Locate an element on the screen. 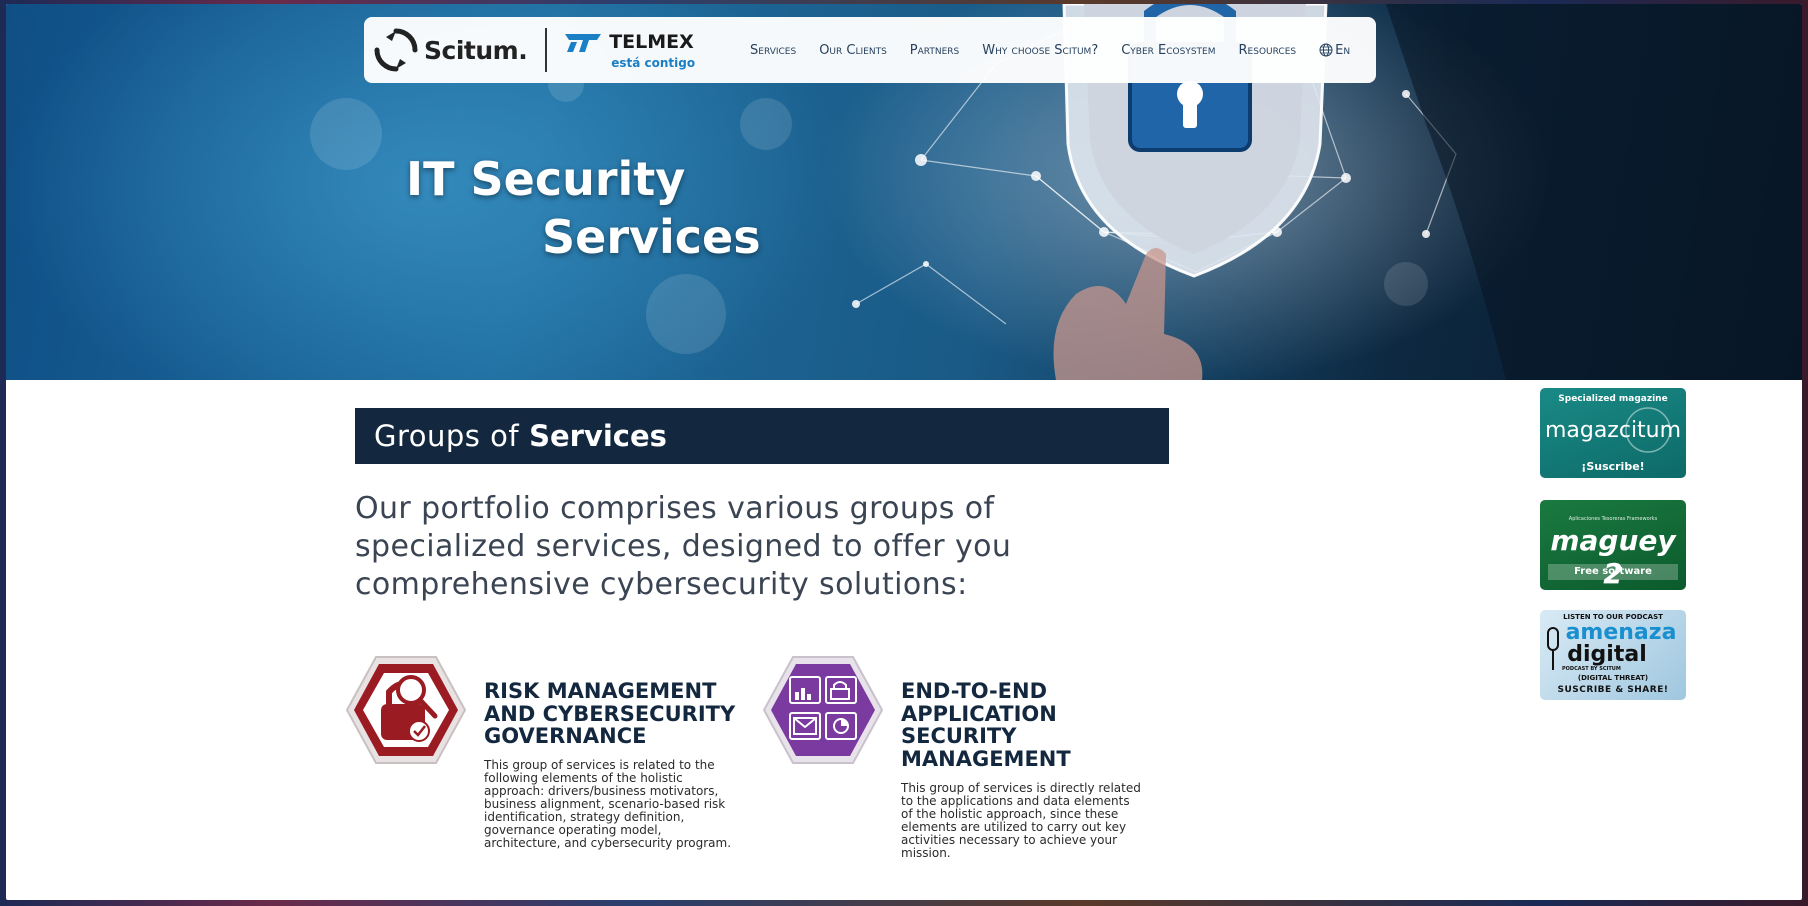  maguey-banner-top: Aplicaciones Tesoreras Frameworks is located at coordinates (1613, 519).